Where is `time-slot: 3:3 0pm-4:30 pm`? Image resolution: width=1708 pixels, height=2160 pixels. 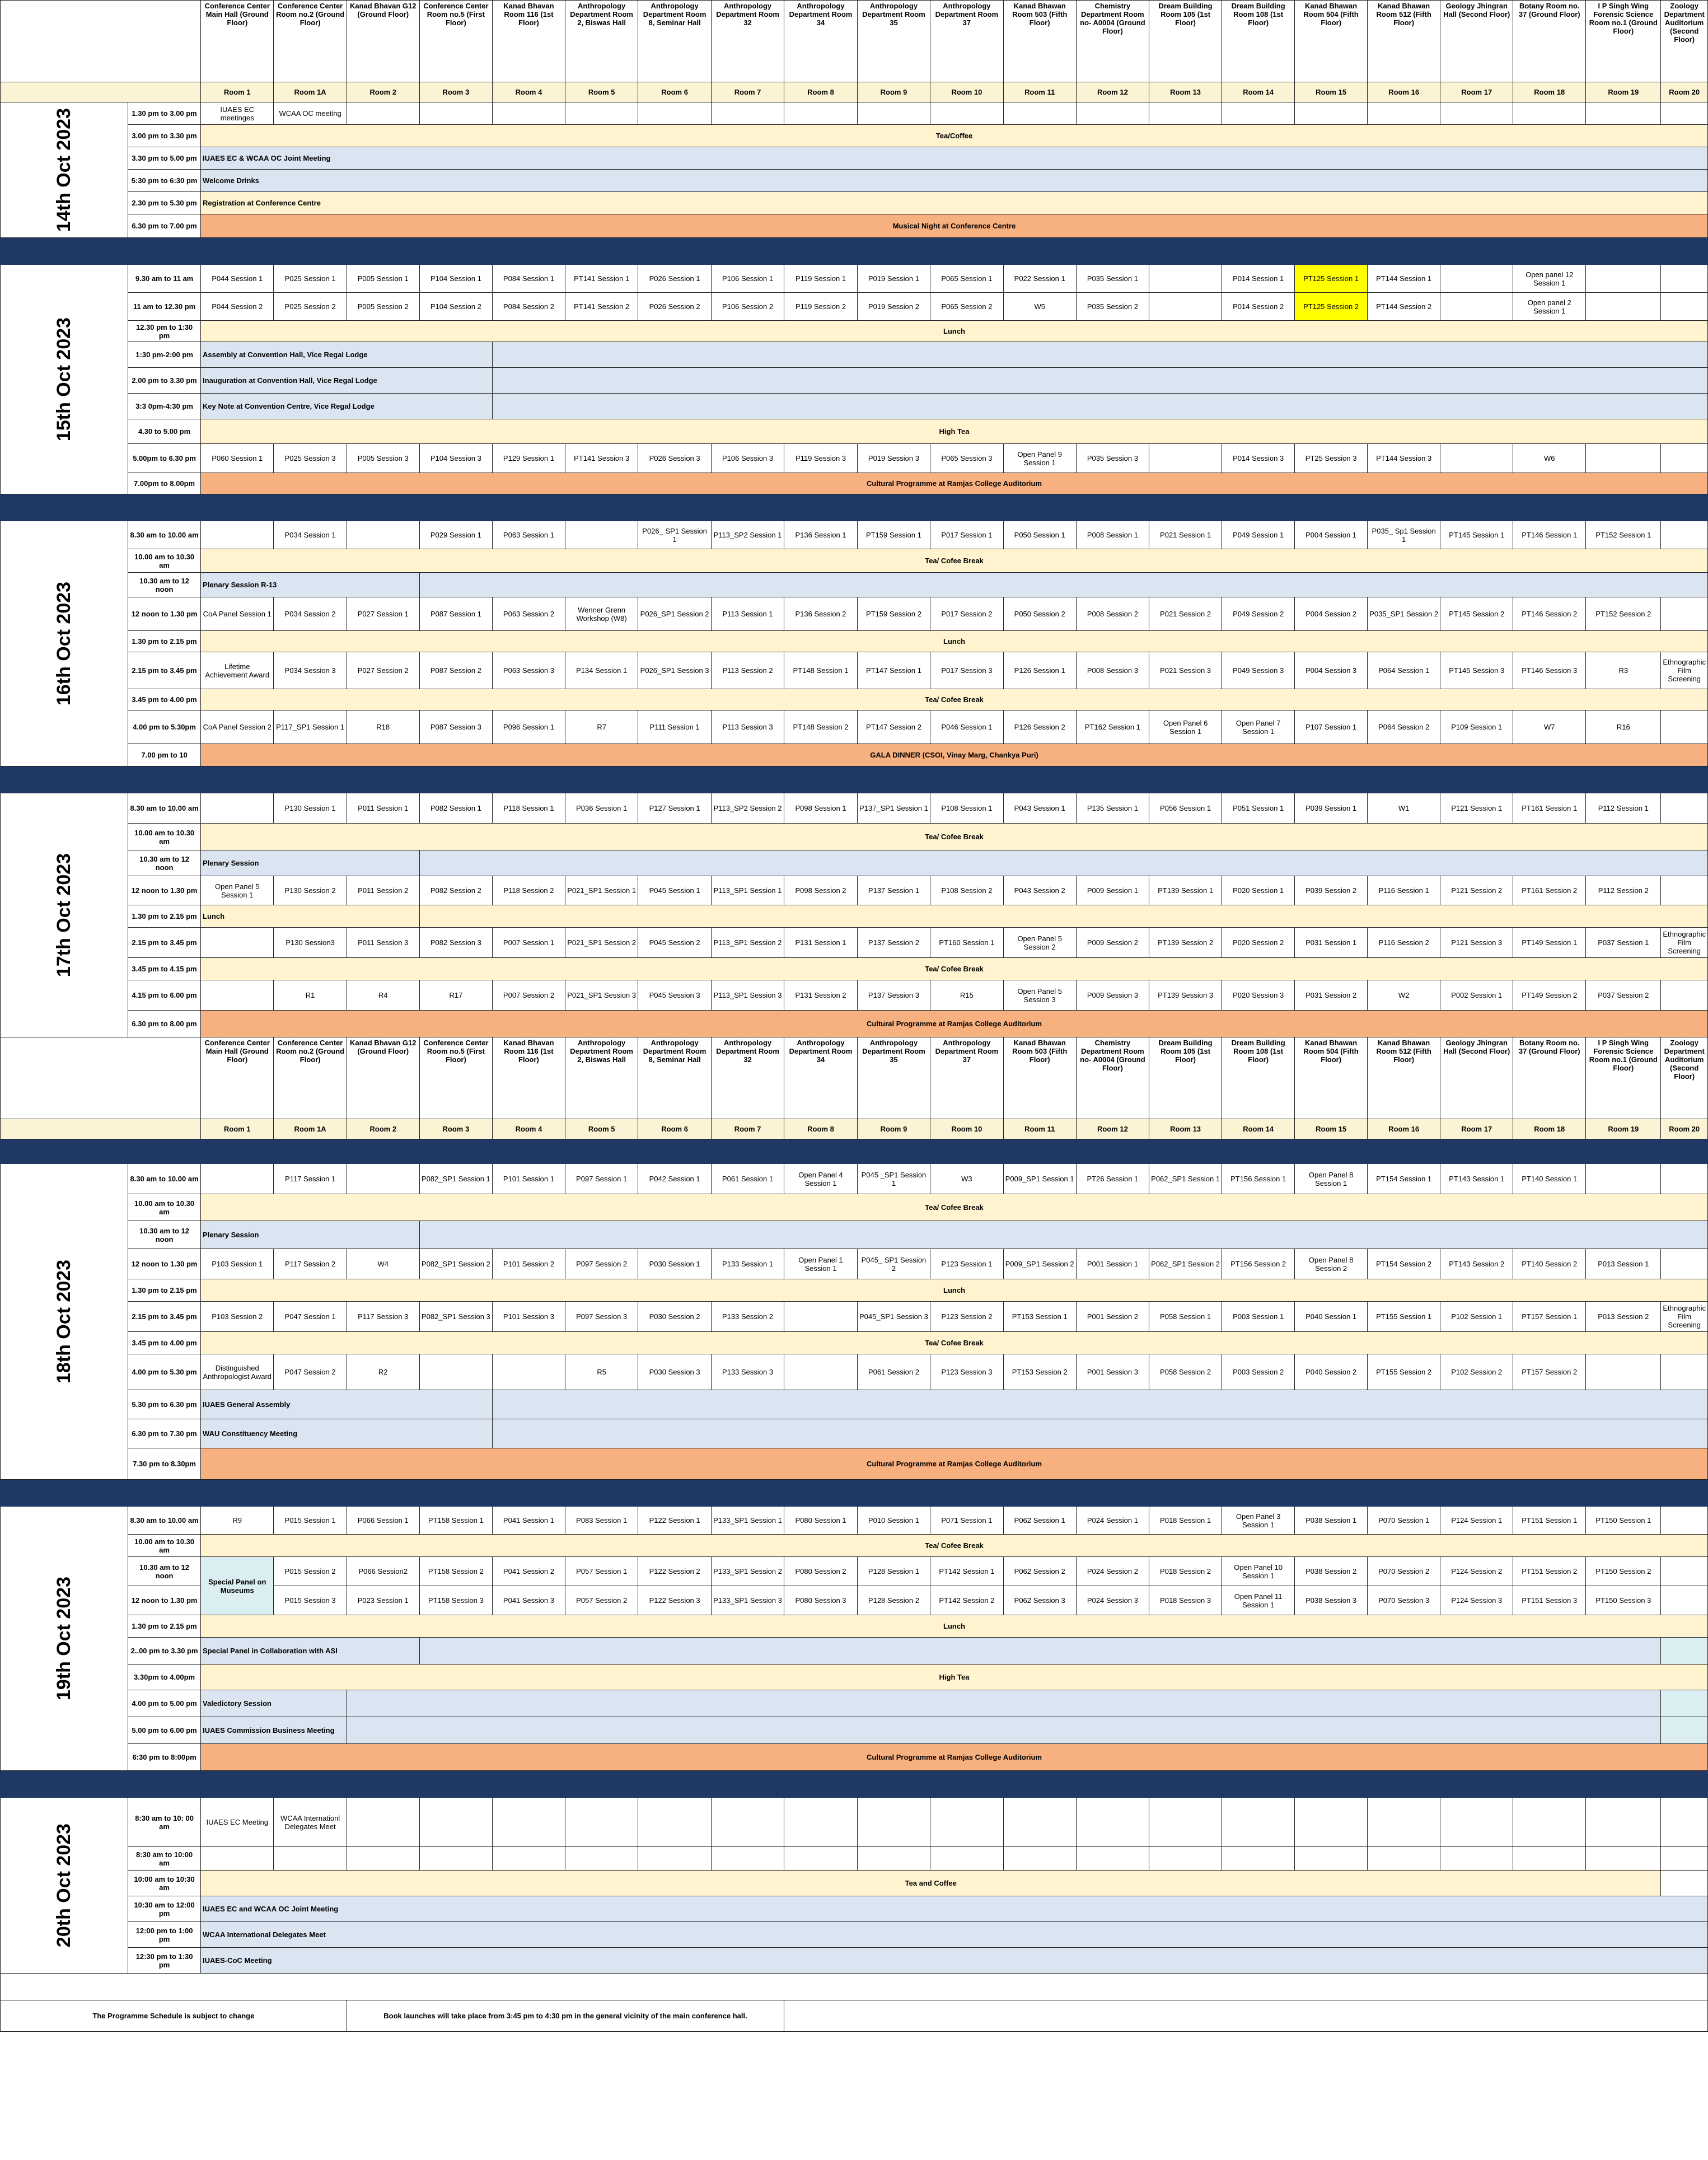
time-slot: 3:3 0pm-4:30 pm is located at coordinates (165, 406).